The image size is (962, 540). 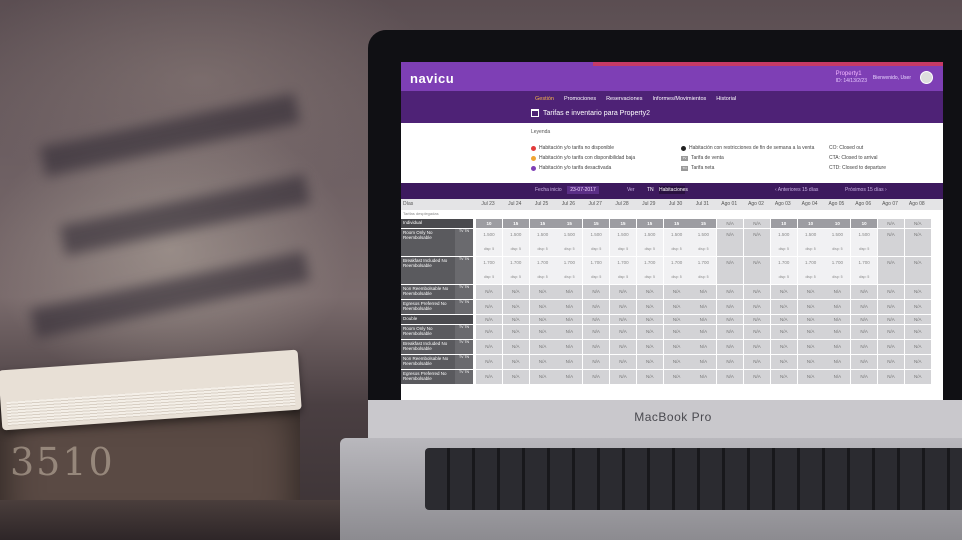 I want to click on row-label: Double, so click(x=437, y=319).